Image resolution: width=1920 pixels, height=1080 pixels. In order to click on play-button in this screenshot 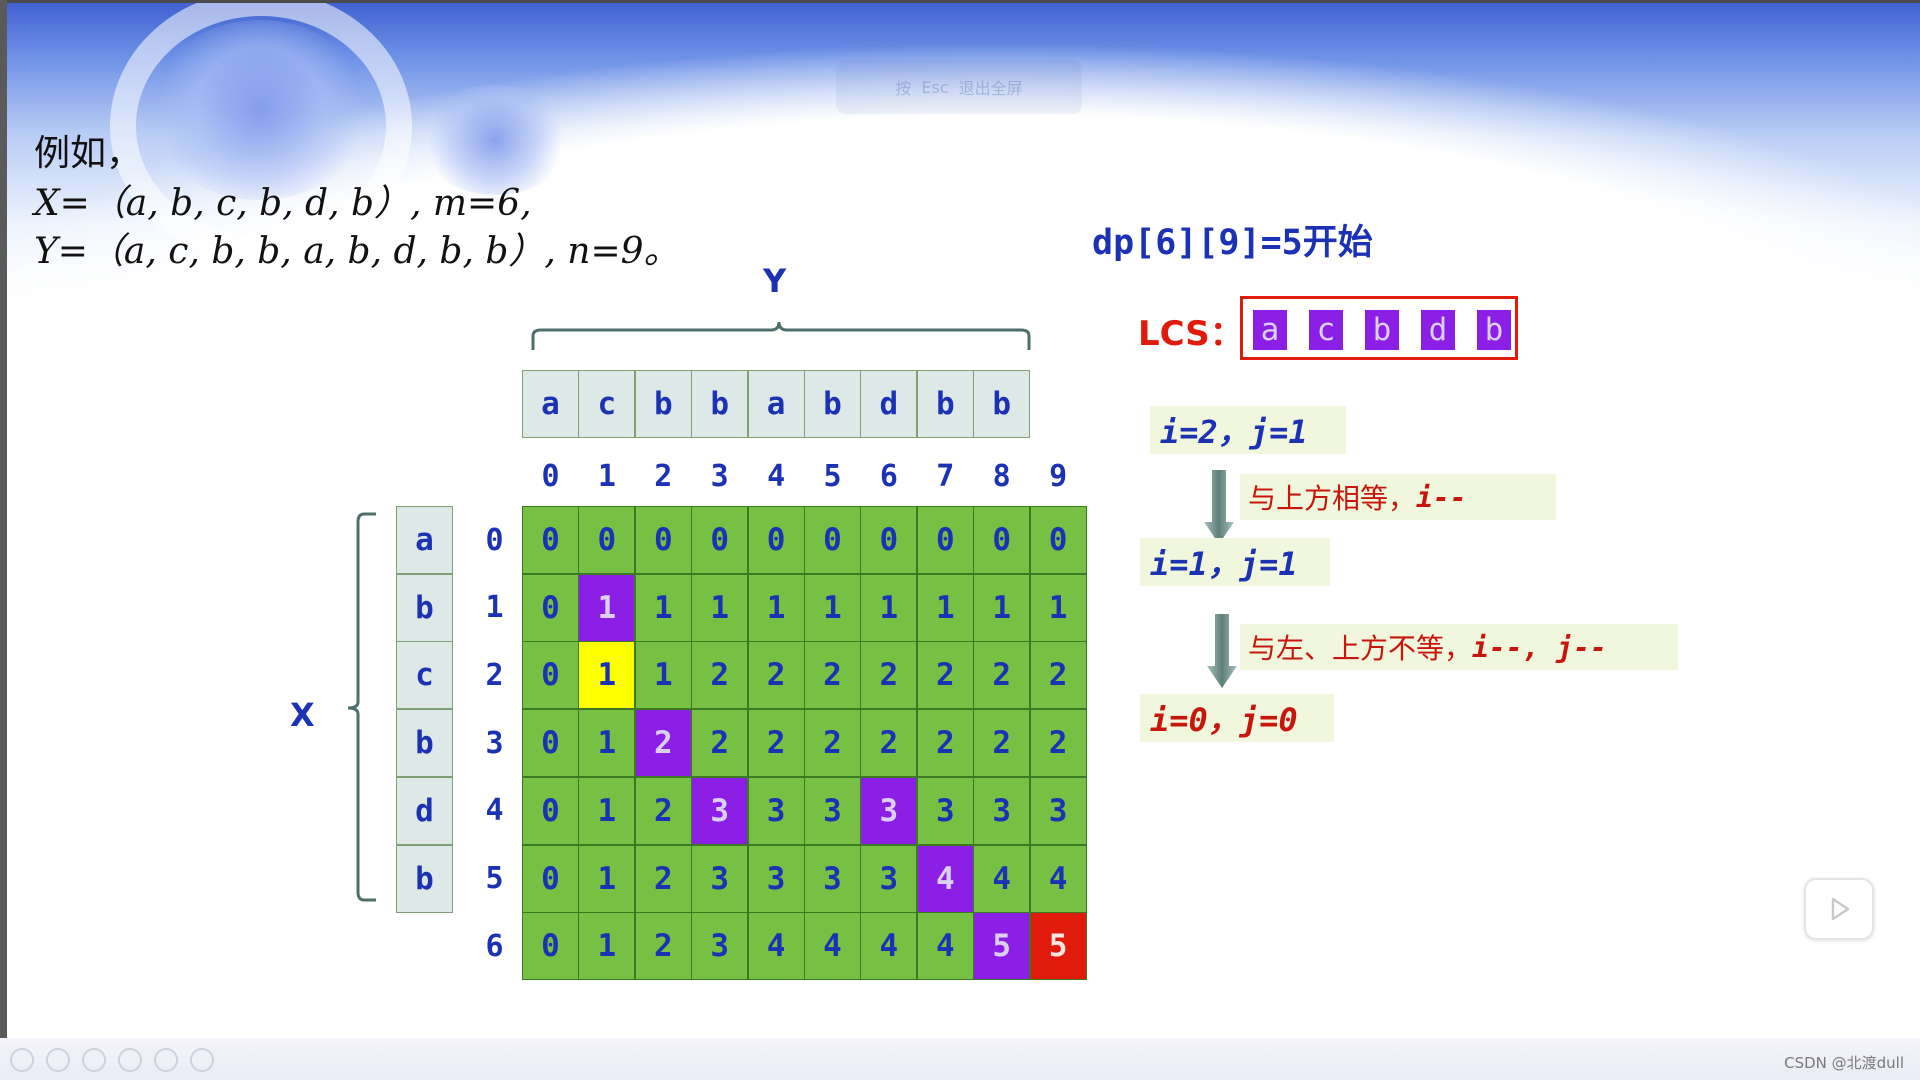, I will do `click(1839, 909)`.